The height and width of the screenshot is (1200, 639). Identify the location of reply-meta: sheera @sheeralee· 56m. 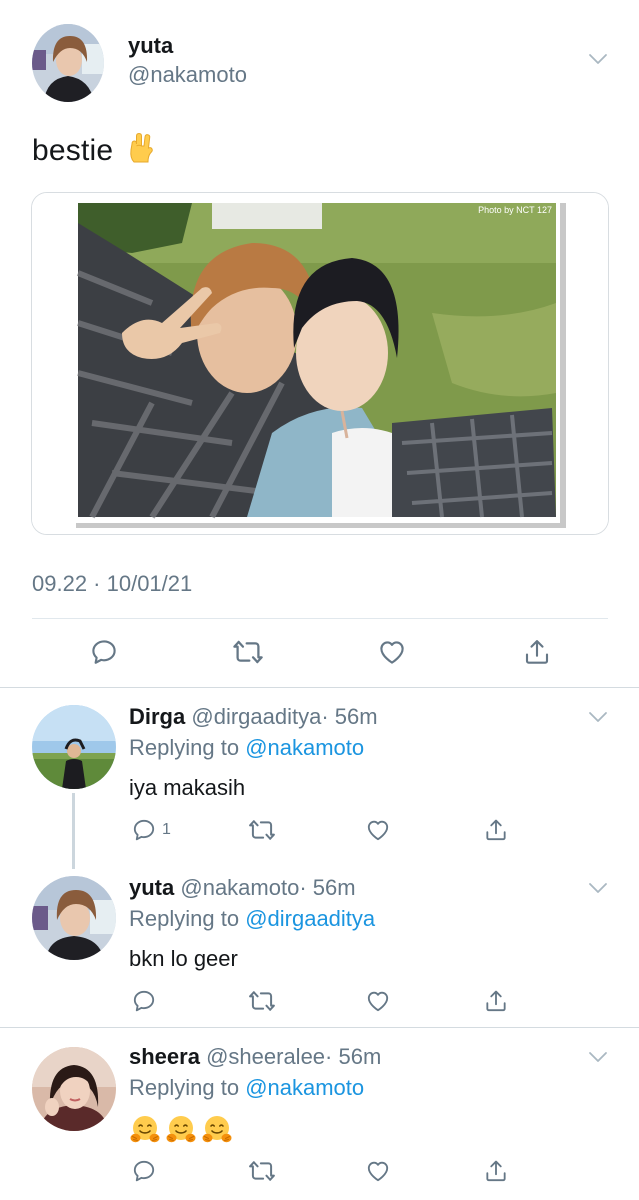
(255, 1057).